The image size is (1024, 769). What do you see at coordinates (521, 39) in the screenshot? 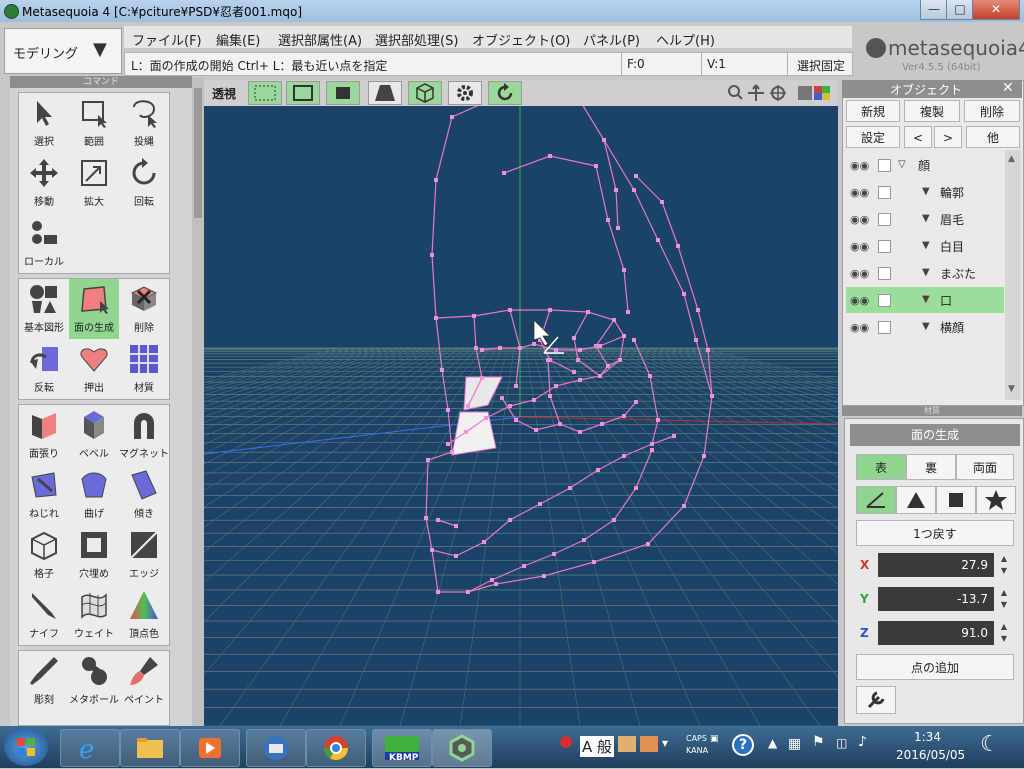
I see `menu-object: オブジェクト(O)` at bounding box center [521, 39].